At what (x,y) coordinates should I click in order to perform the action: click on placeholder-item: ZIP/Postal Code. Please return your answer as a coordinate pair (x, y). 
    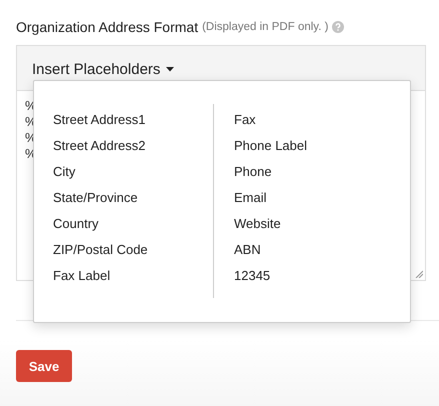
    Looking at the image, I should click on (133, 250).